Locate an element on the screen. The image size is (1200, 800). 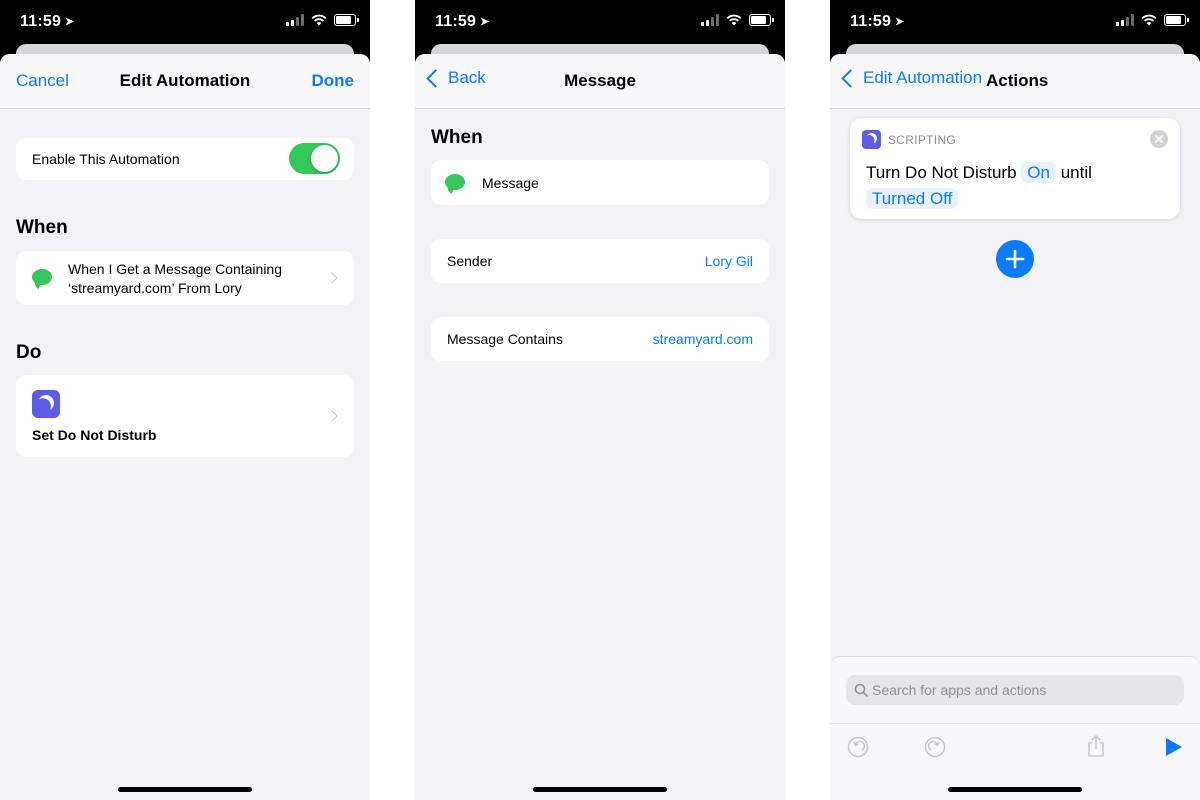
message-contains-row: Message Contains streamyard.com is located at coordinates (600, 339).